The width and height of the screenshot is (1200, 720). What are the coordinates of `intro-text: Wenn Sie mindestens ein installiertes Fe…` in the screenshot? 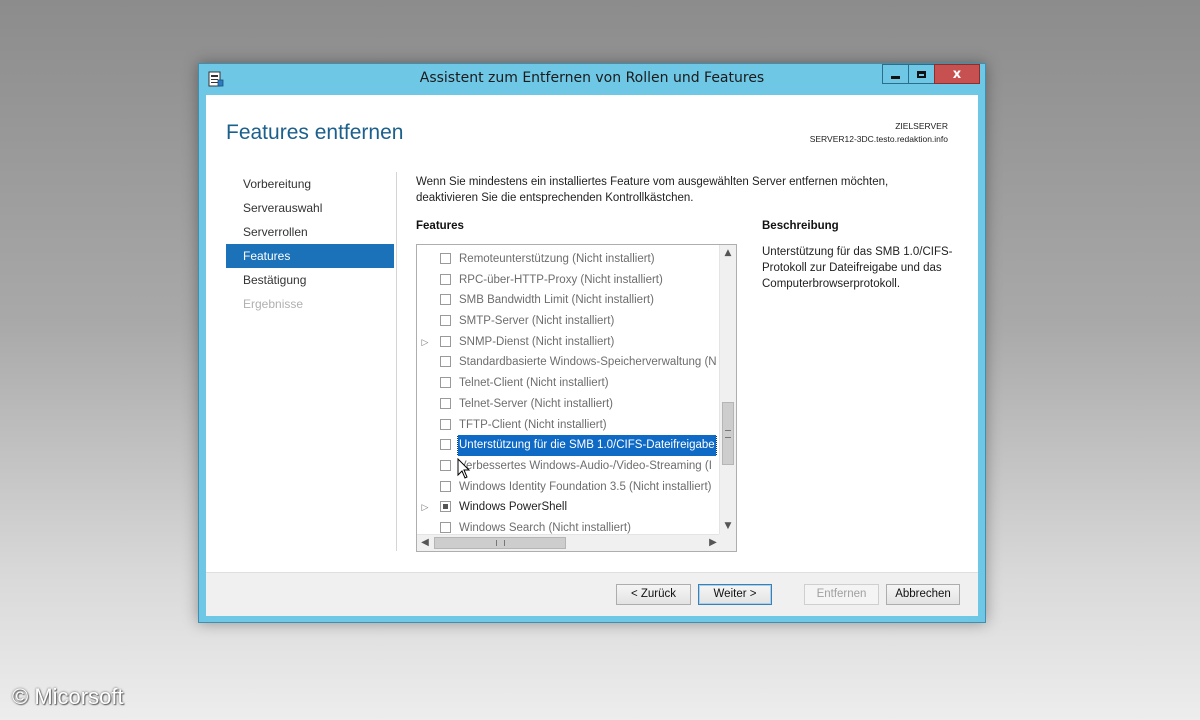 It's located at (652, 190).